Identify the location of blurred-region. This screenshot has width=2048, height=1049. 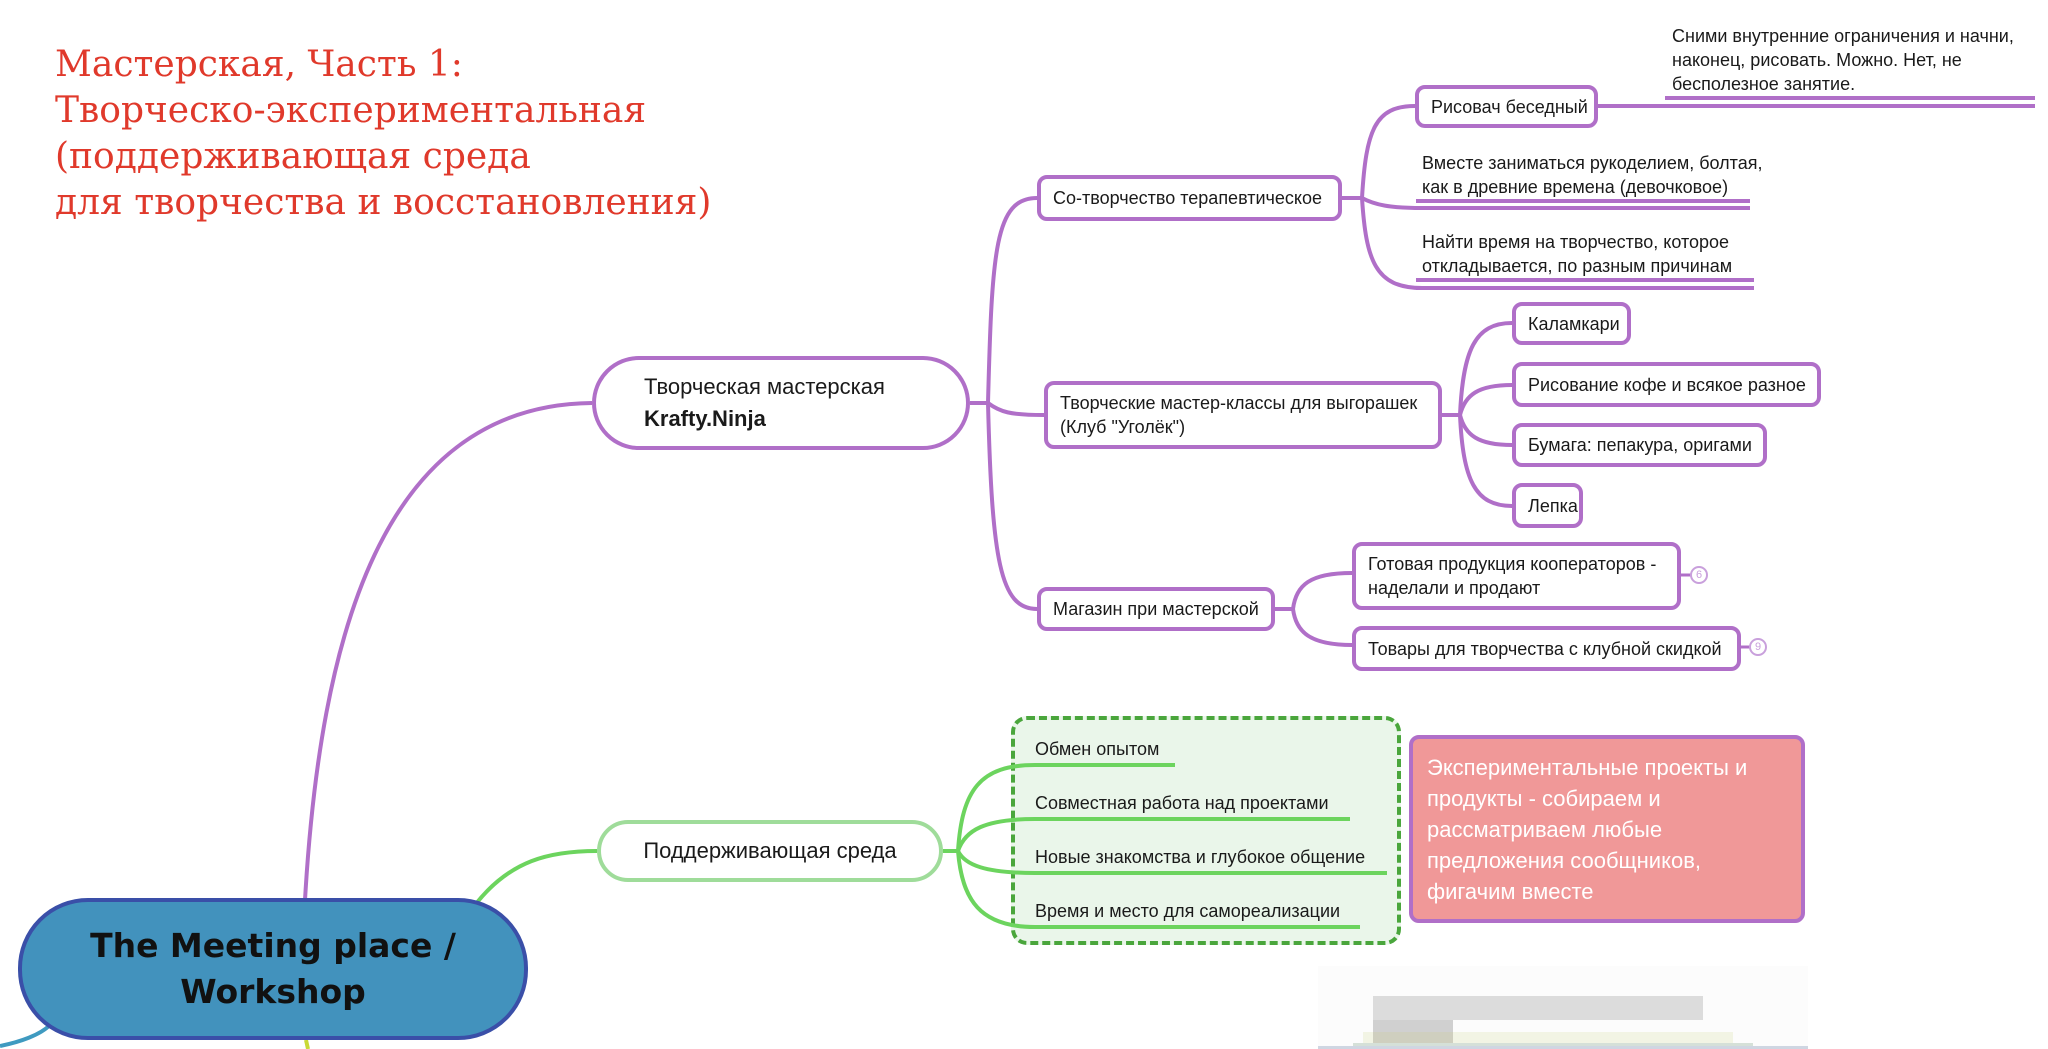
(1563, 1007).